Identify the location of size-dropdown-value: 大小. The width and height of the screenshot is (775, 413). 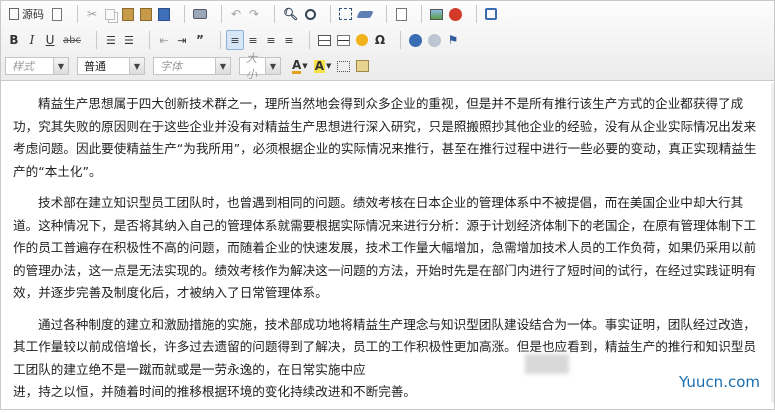
(251, 66).